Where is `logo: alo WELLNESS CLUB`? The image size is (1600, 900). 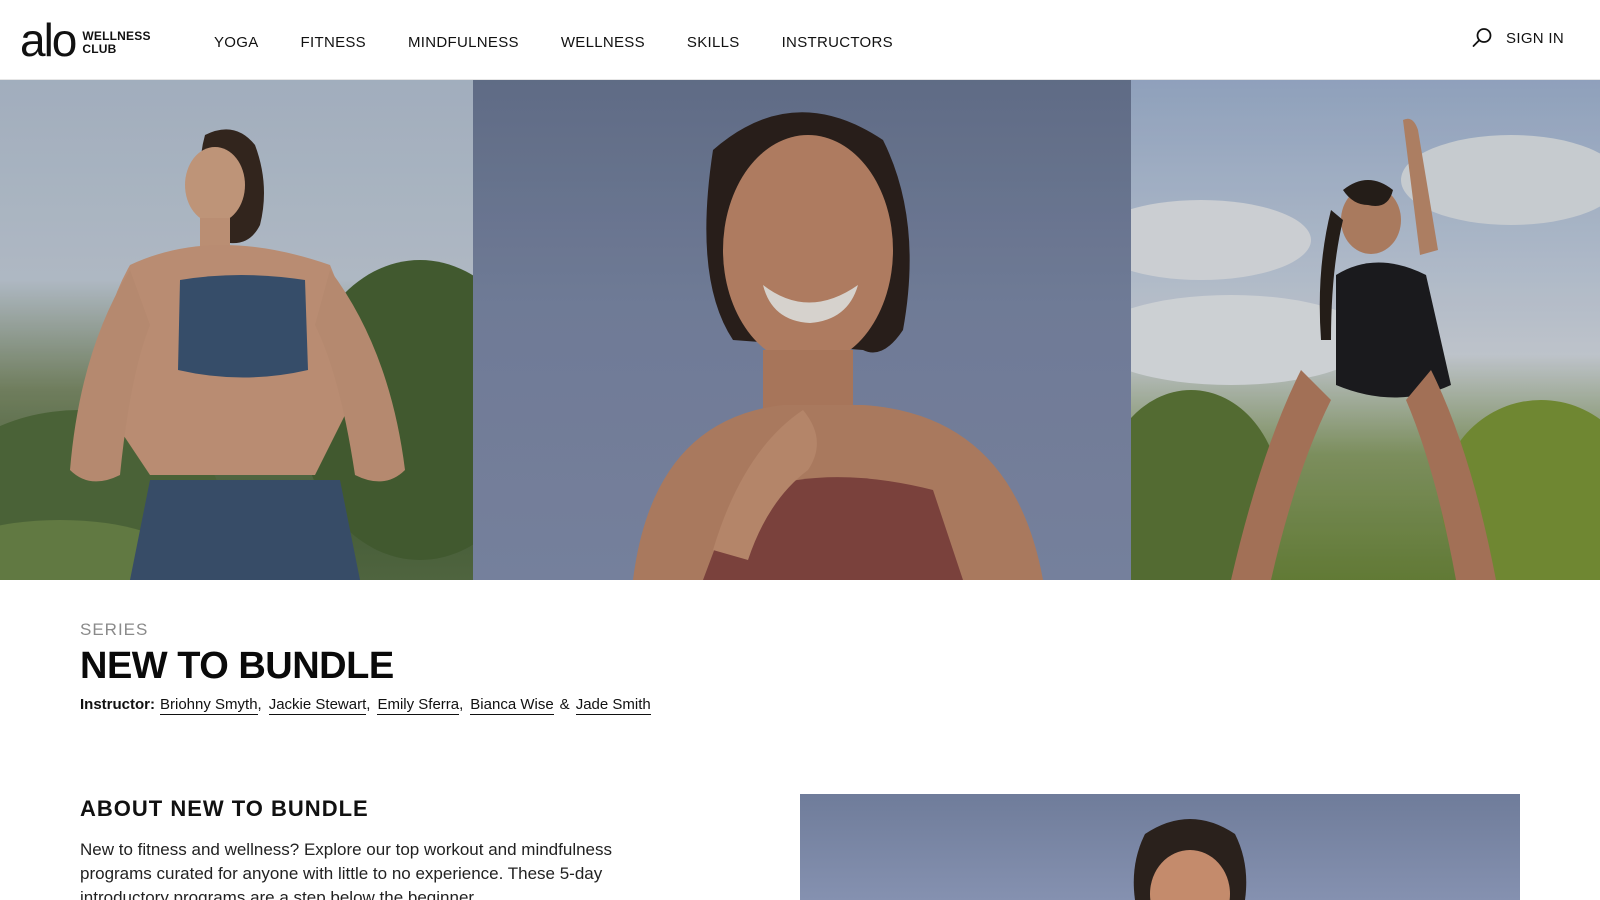 logo: alo WELLNESS CLUB is located at coordinates (85, 40).